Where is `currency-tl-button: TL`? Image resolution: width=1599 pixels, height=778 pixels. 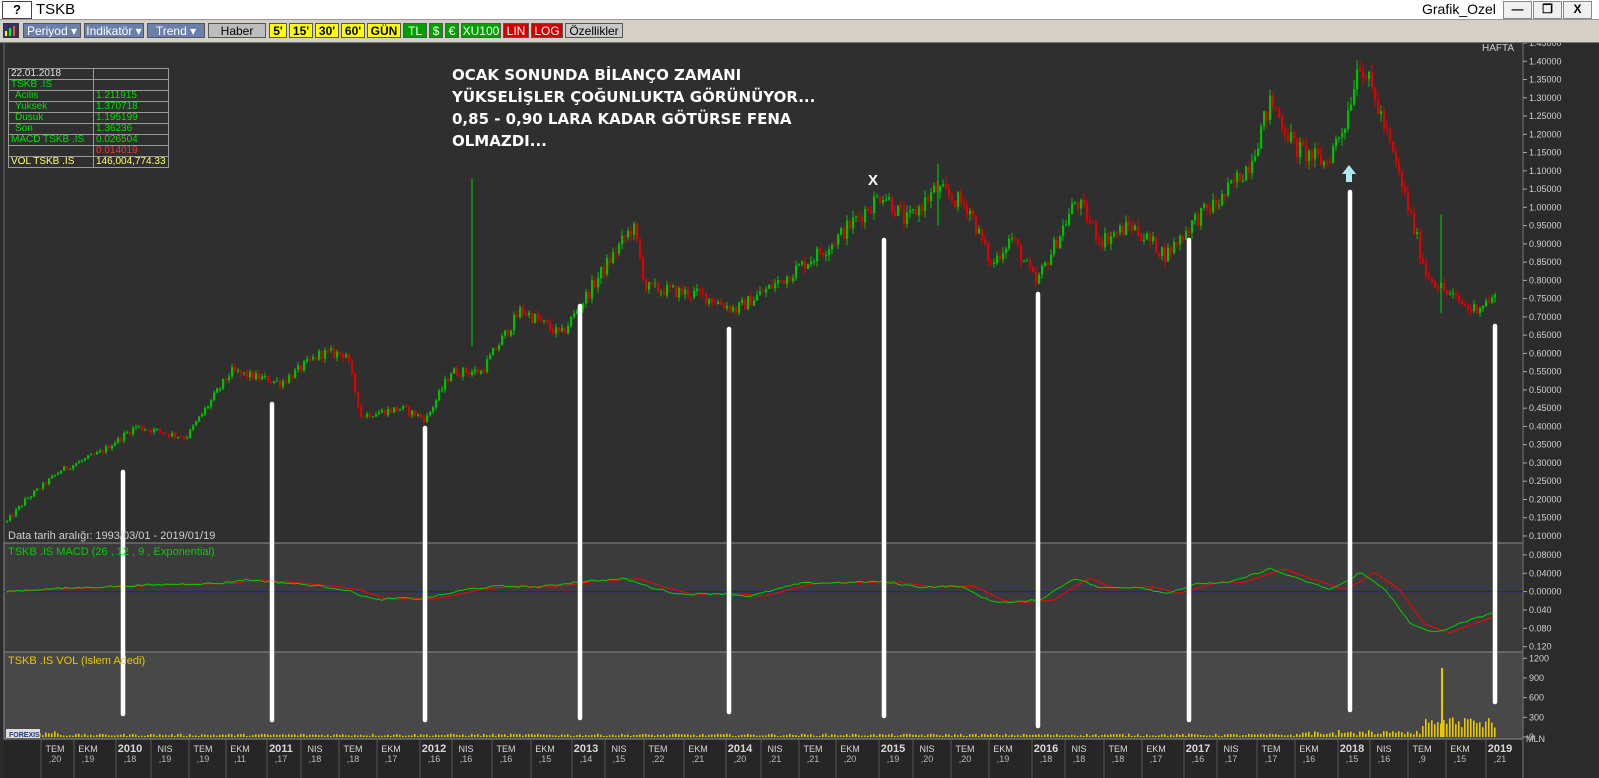
currency-tl-button: TL is located at coordinates (415, 30).